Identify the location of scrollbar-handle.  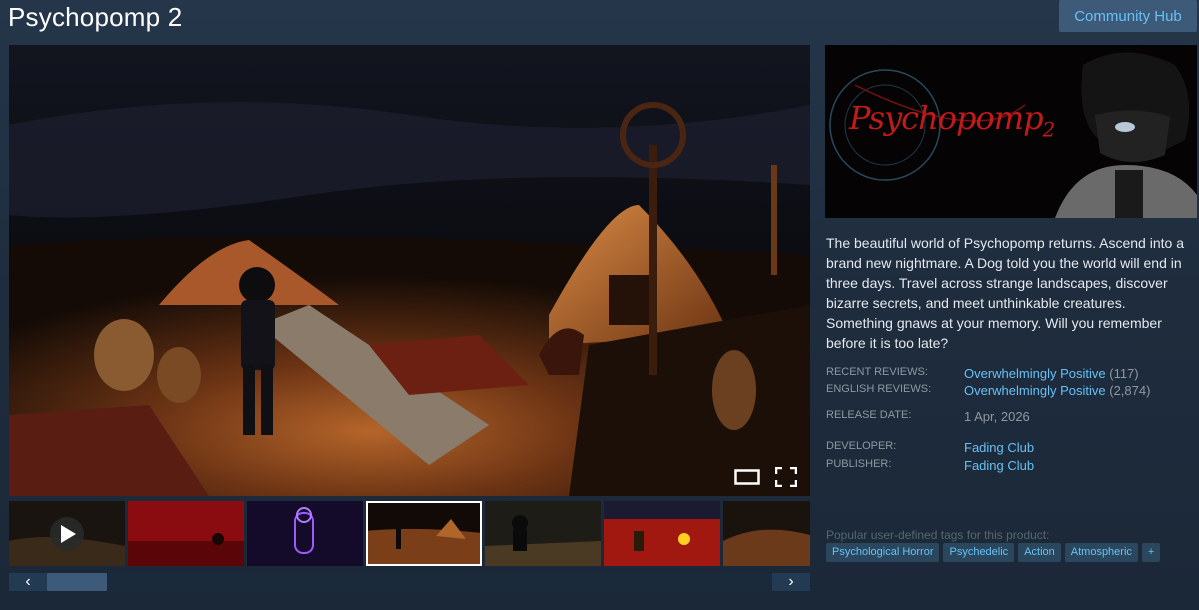
(77, 582).